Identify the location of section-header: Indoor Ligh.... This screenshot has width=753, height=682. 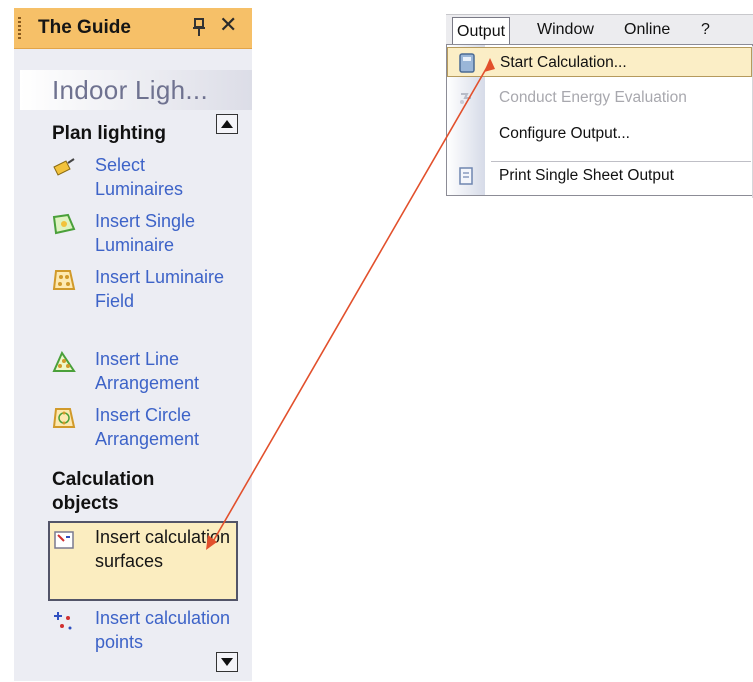
(136, 90).